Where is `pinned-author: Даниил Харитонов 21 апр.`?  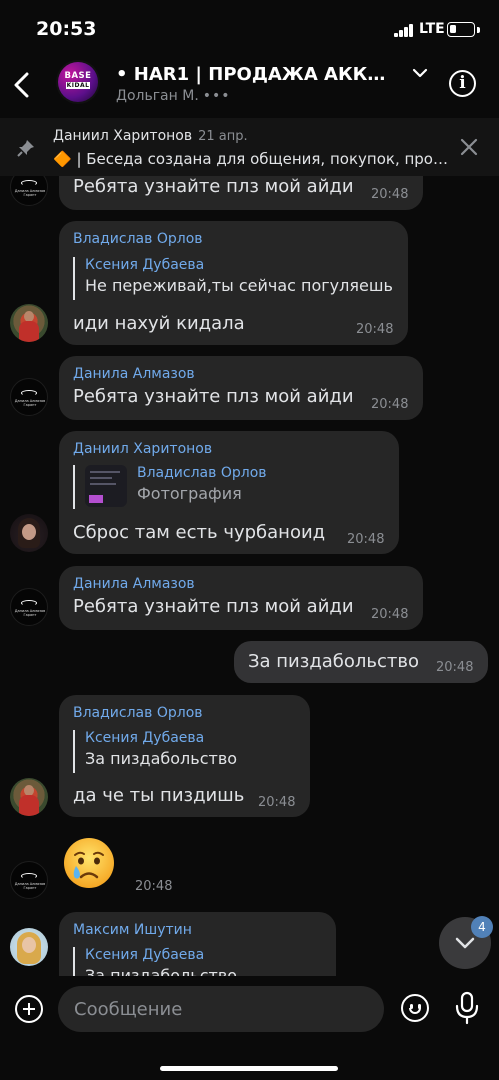
pinned-author: Даниил Харитонов 21 апр. is located at coordinates (150, 136).